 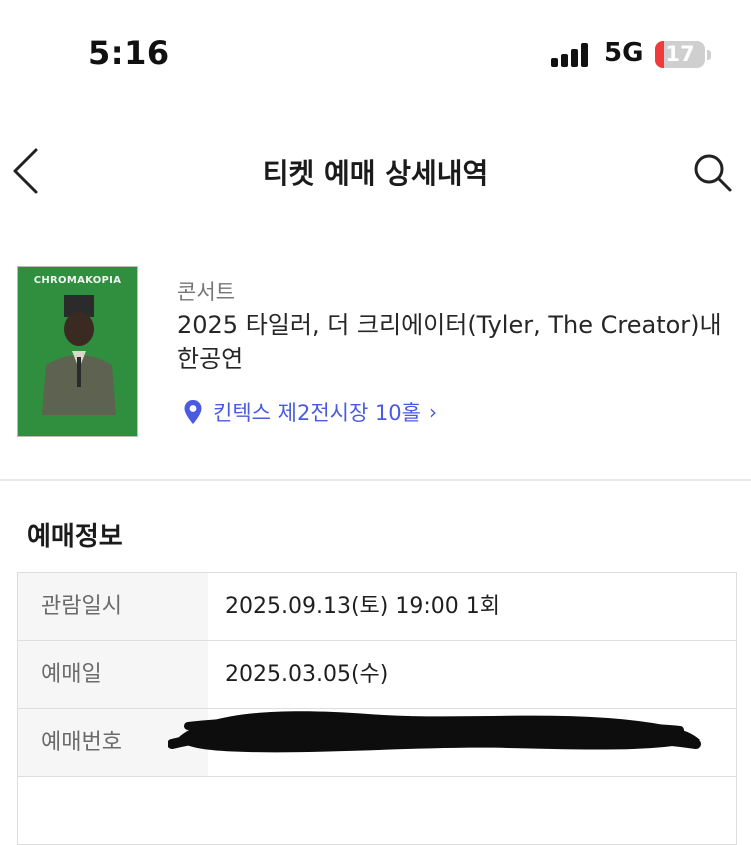 I want to click on poster-figure-image, so click(x=79, y=355).